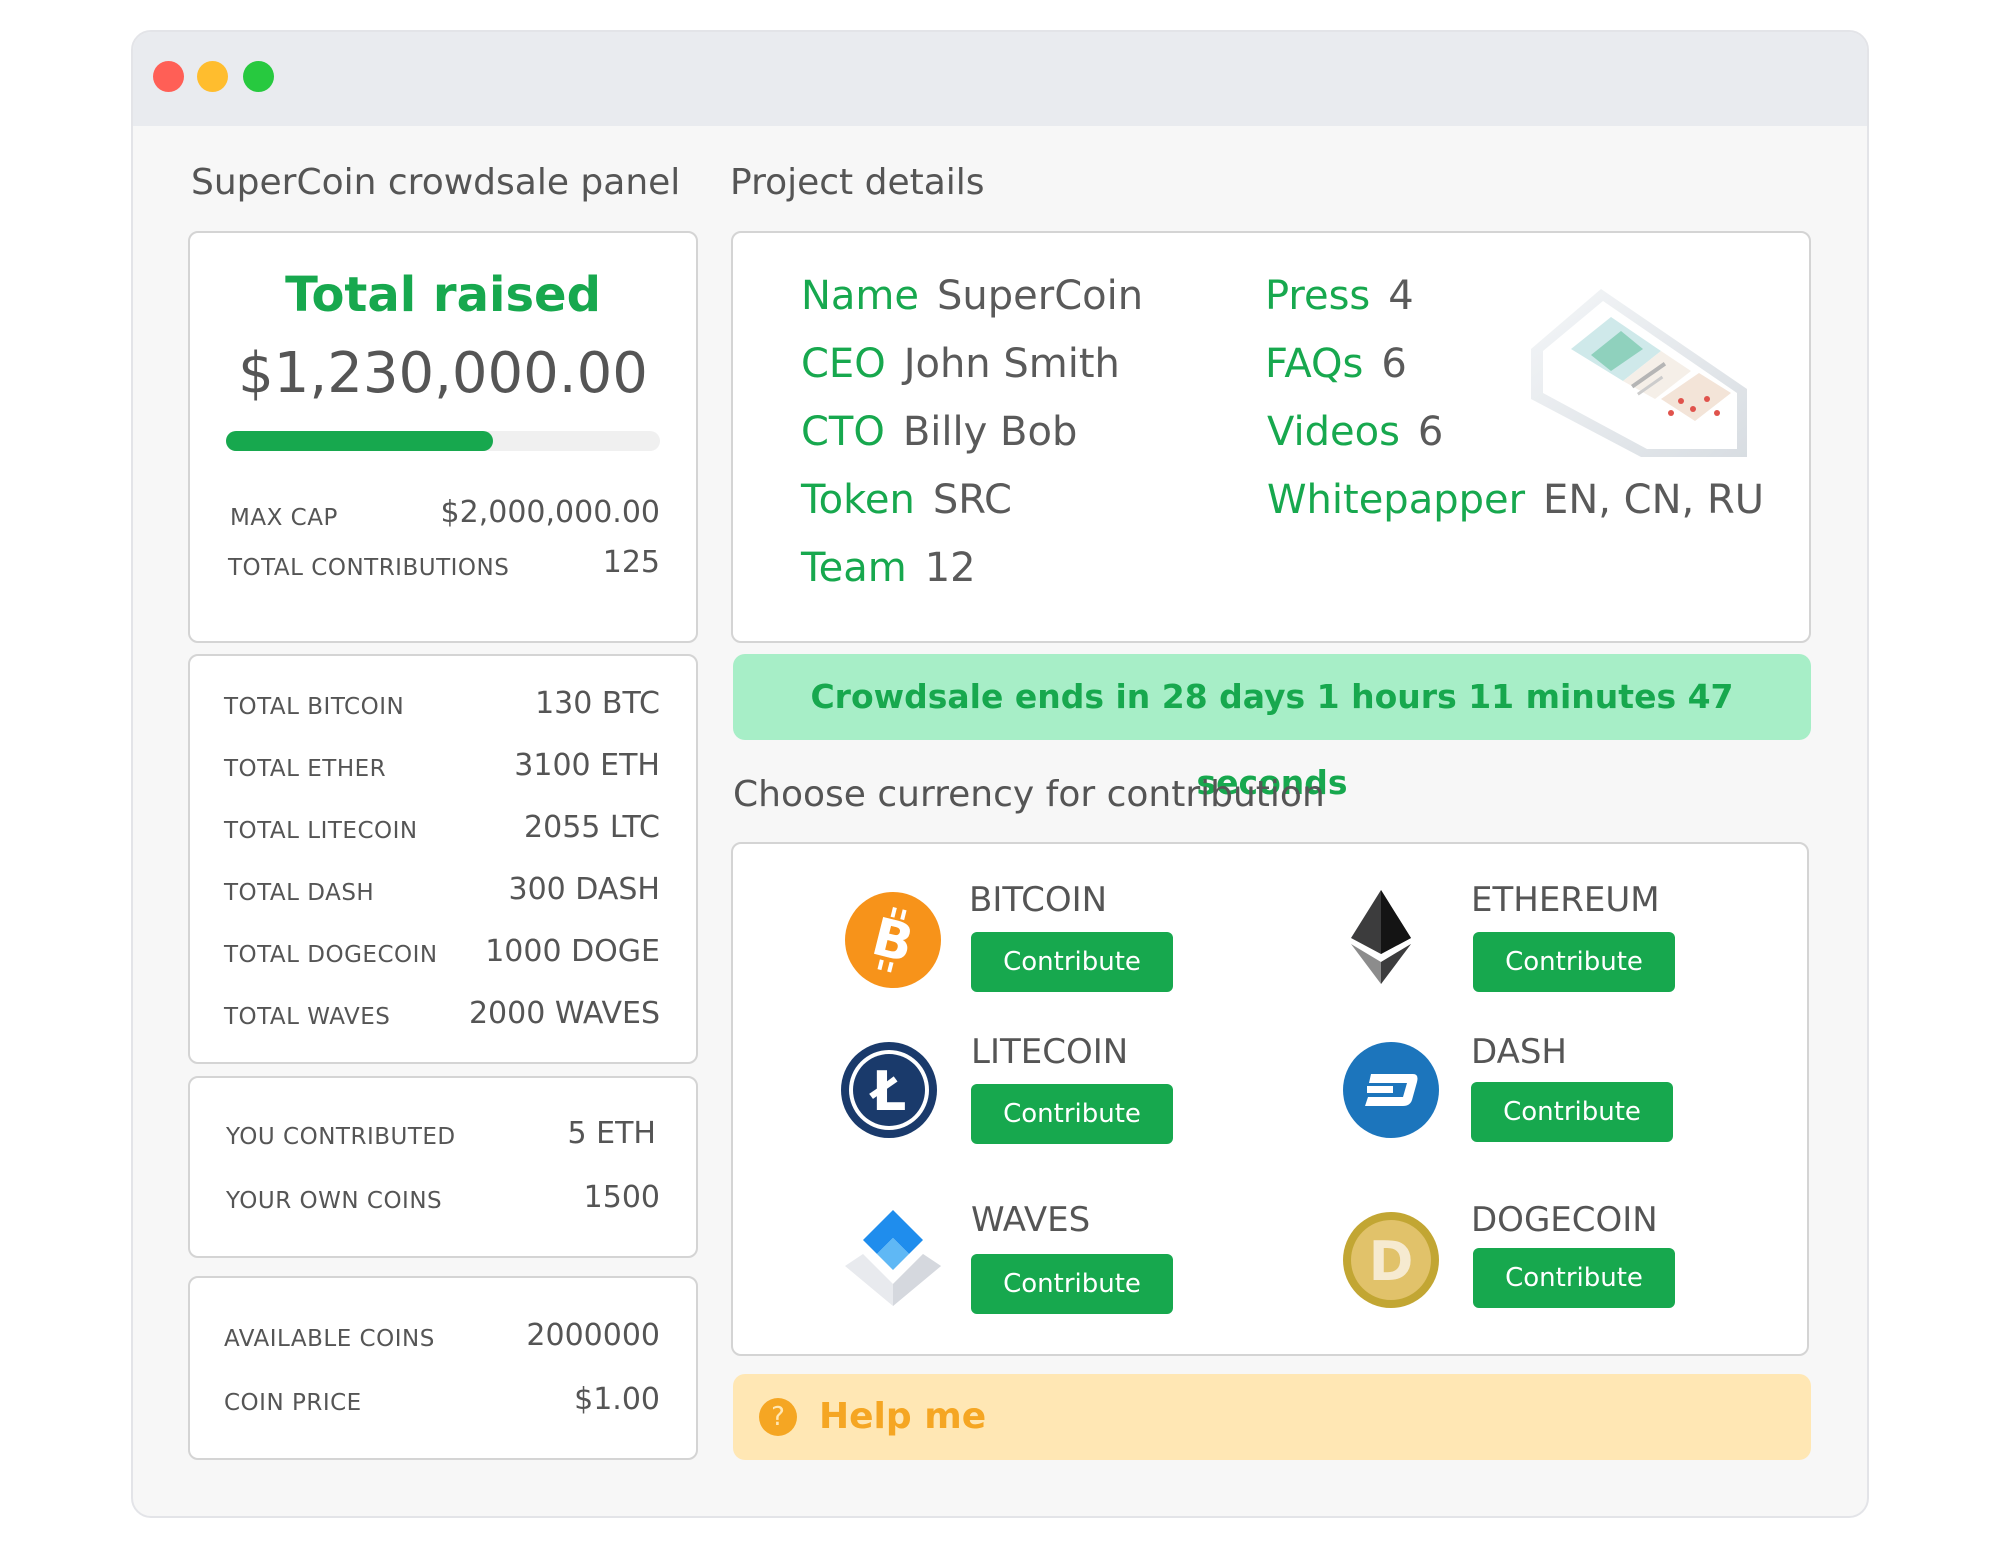 The image size is (1994, 1546). What do you see at coordinates (293, 1403) in the screenshot?
I see `coin-price-label: COIN PRICE` at bounding box center [293, 1403].